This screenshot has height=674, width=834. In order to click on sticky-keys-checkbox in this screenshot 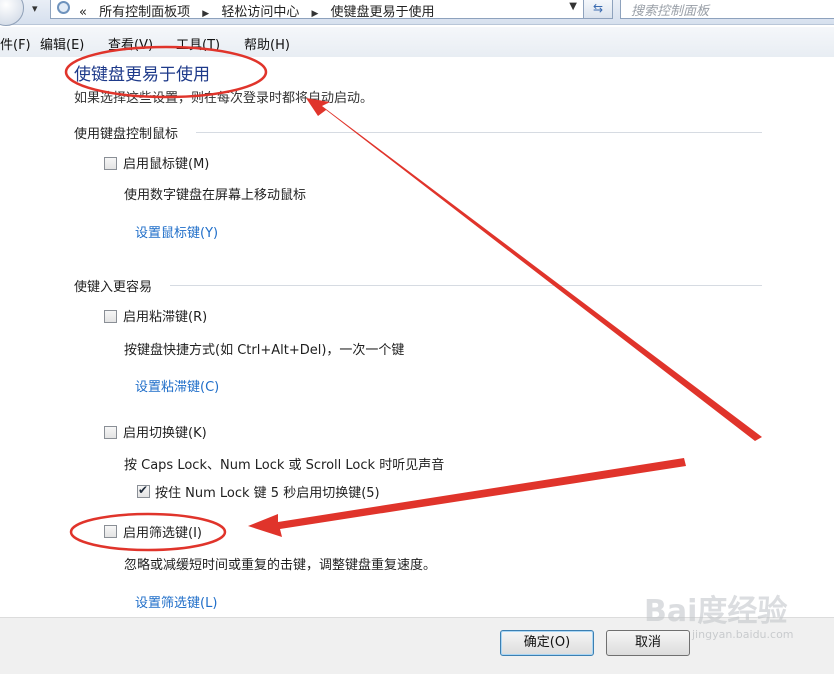, I will do `click(110, 316)`.